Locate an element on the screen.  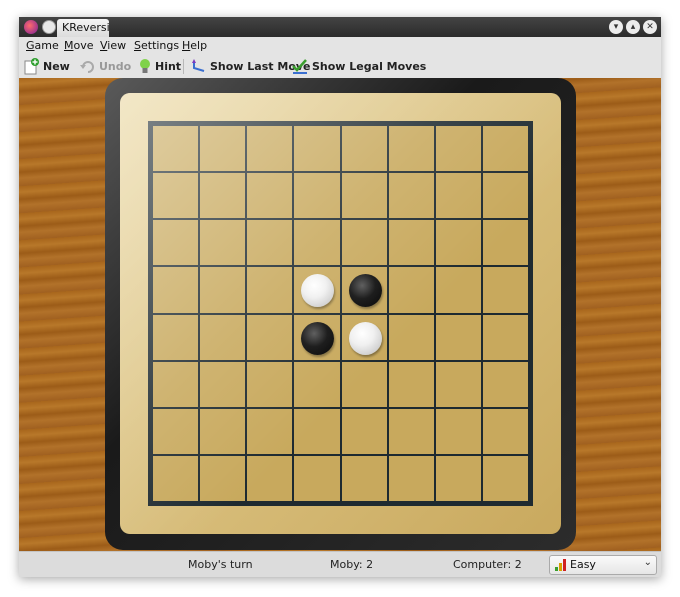
menu-game: Game is located at coordinates (42, 46).